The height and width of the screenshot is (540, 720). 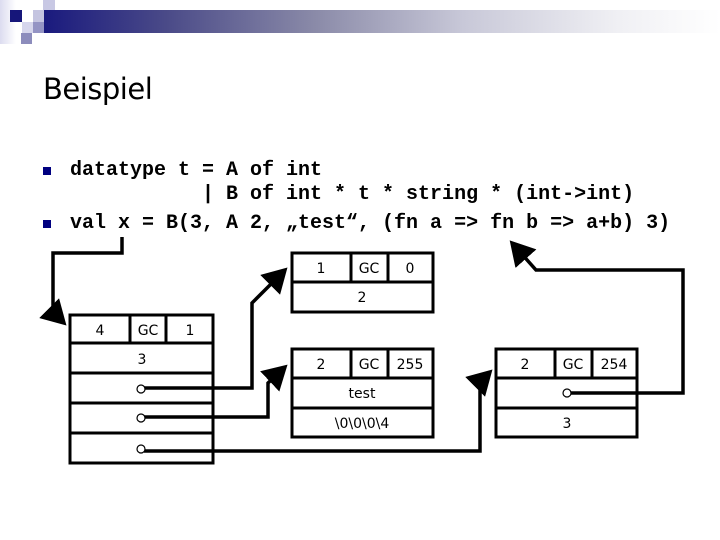 What do you see at coordinates (318, 411) in the screenshot?
I see `pointer-row4-to-block-closure` at bounding box center [318, 411].